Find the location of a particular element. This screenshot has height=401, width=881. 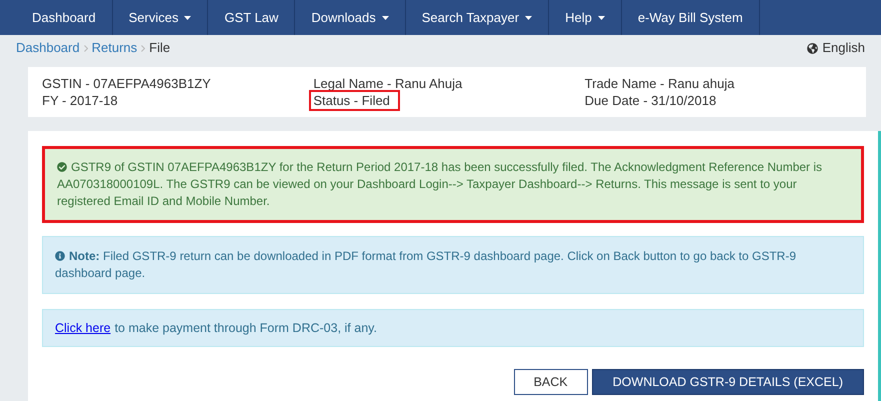

nav-item: Dashboard is located at coordinates (64, 17).